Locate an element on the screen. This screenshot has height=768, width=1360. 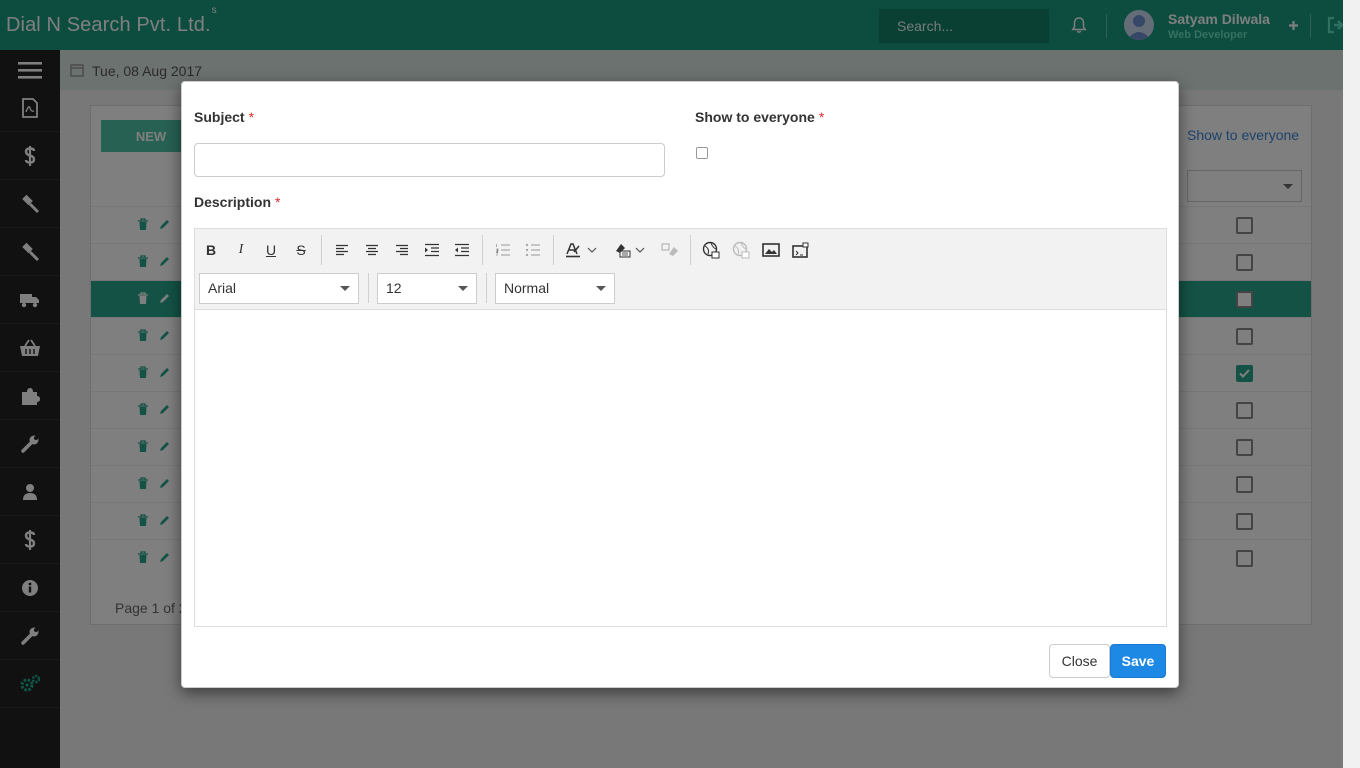
show-to-everyone-label: Show to everyone * is located at coordinates (760, 117).